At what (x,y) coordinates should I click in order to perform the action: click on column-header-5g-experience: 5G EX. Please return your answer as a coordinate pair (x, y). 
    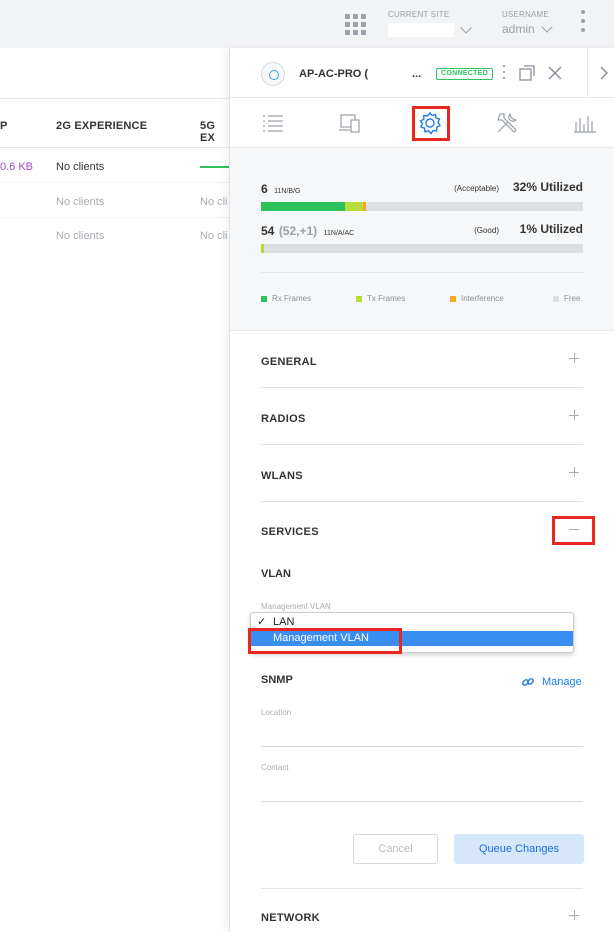
    Looking at the image, I should click on (215, 132).